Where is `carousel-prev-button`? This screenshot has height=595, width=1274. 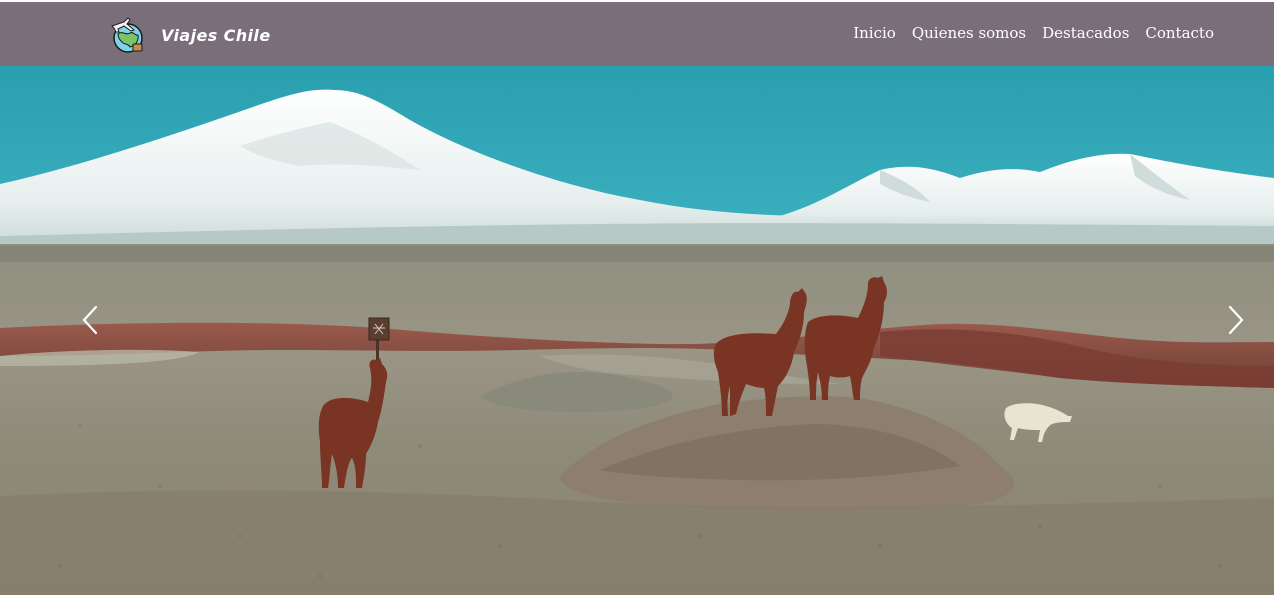 carousel-prev-button is located at coordinates (90, 320).